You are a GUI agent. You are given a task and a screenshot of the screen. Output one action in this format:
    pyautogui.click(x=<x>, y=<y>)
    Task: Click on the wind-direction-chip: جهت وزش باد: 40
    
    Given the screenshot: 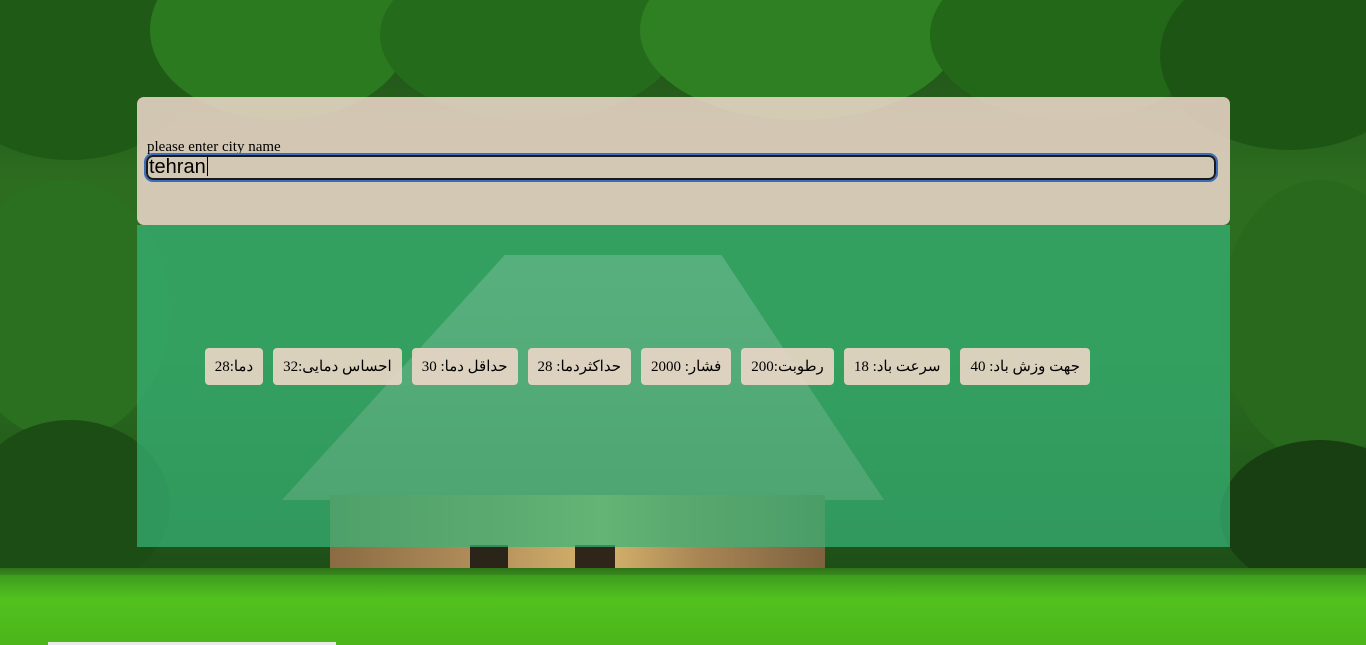 What is the action you would take?
    pyautogui.click(x=1025, y=366)
    